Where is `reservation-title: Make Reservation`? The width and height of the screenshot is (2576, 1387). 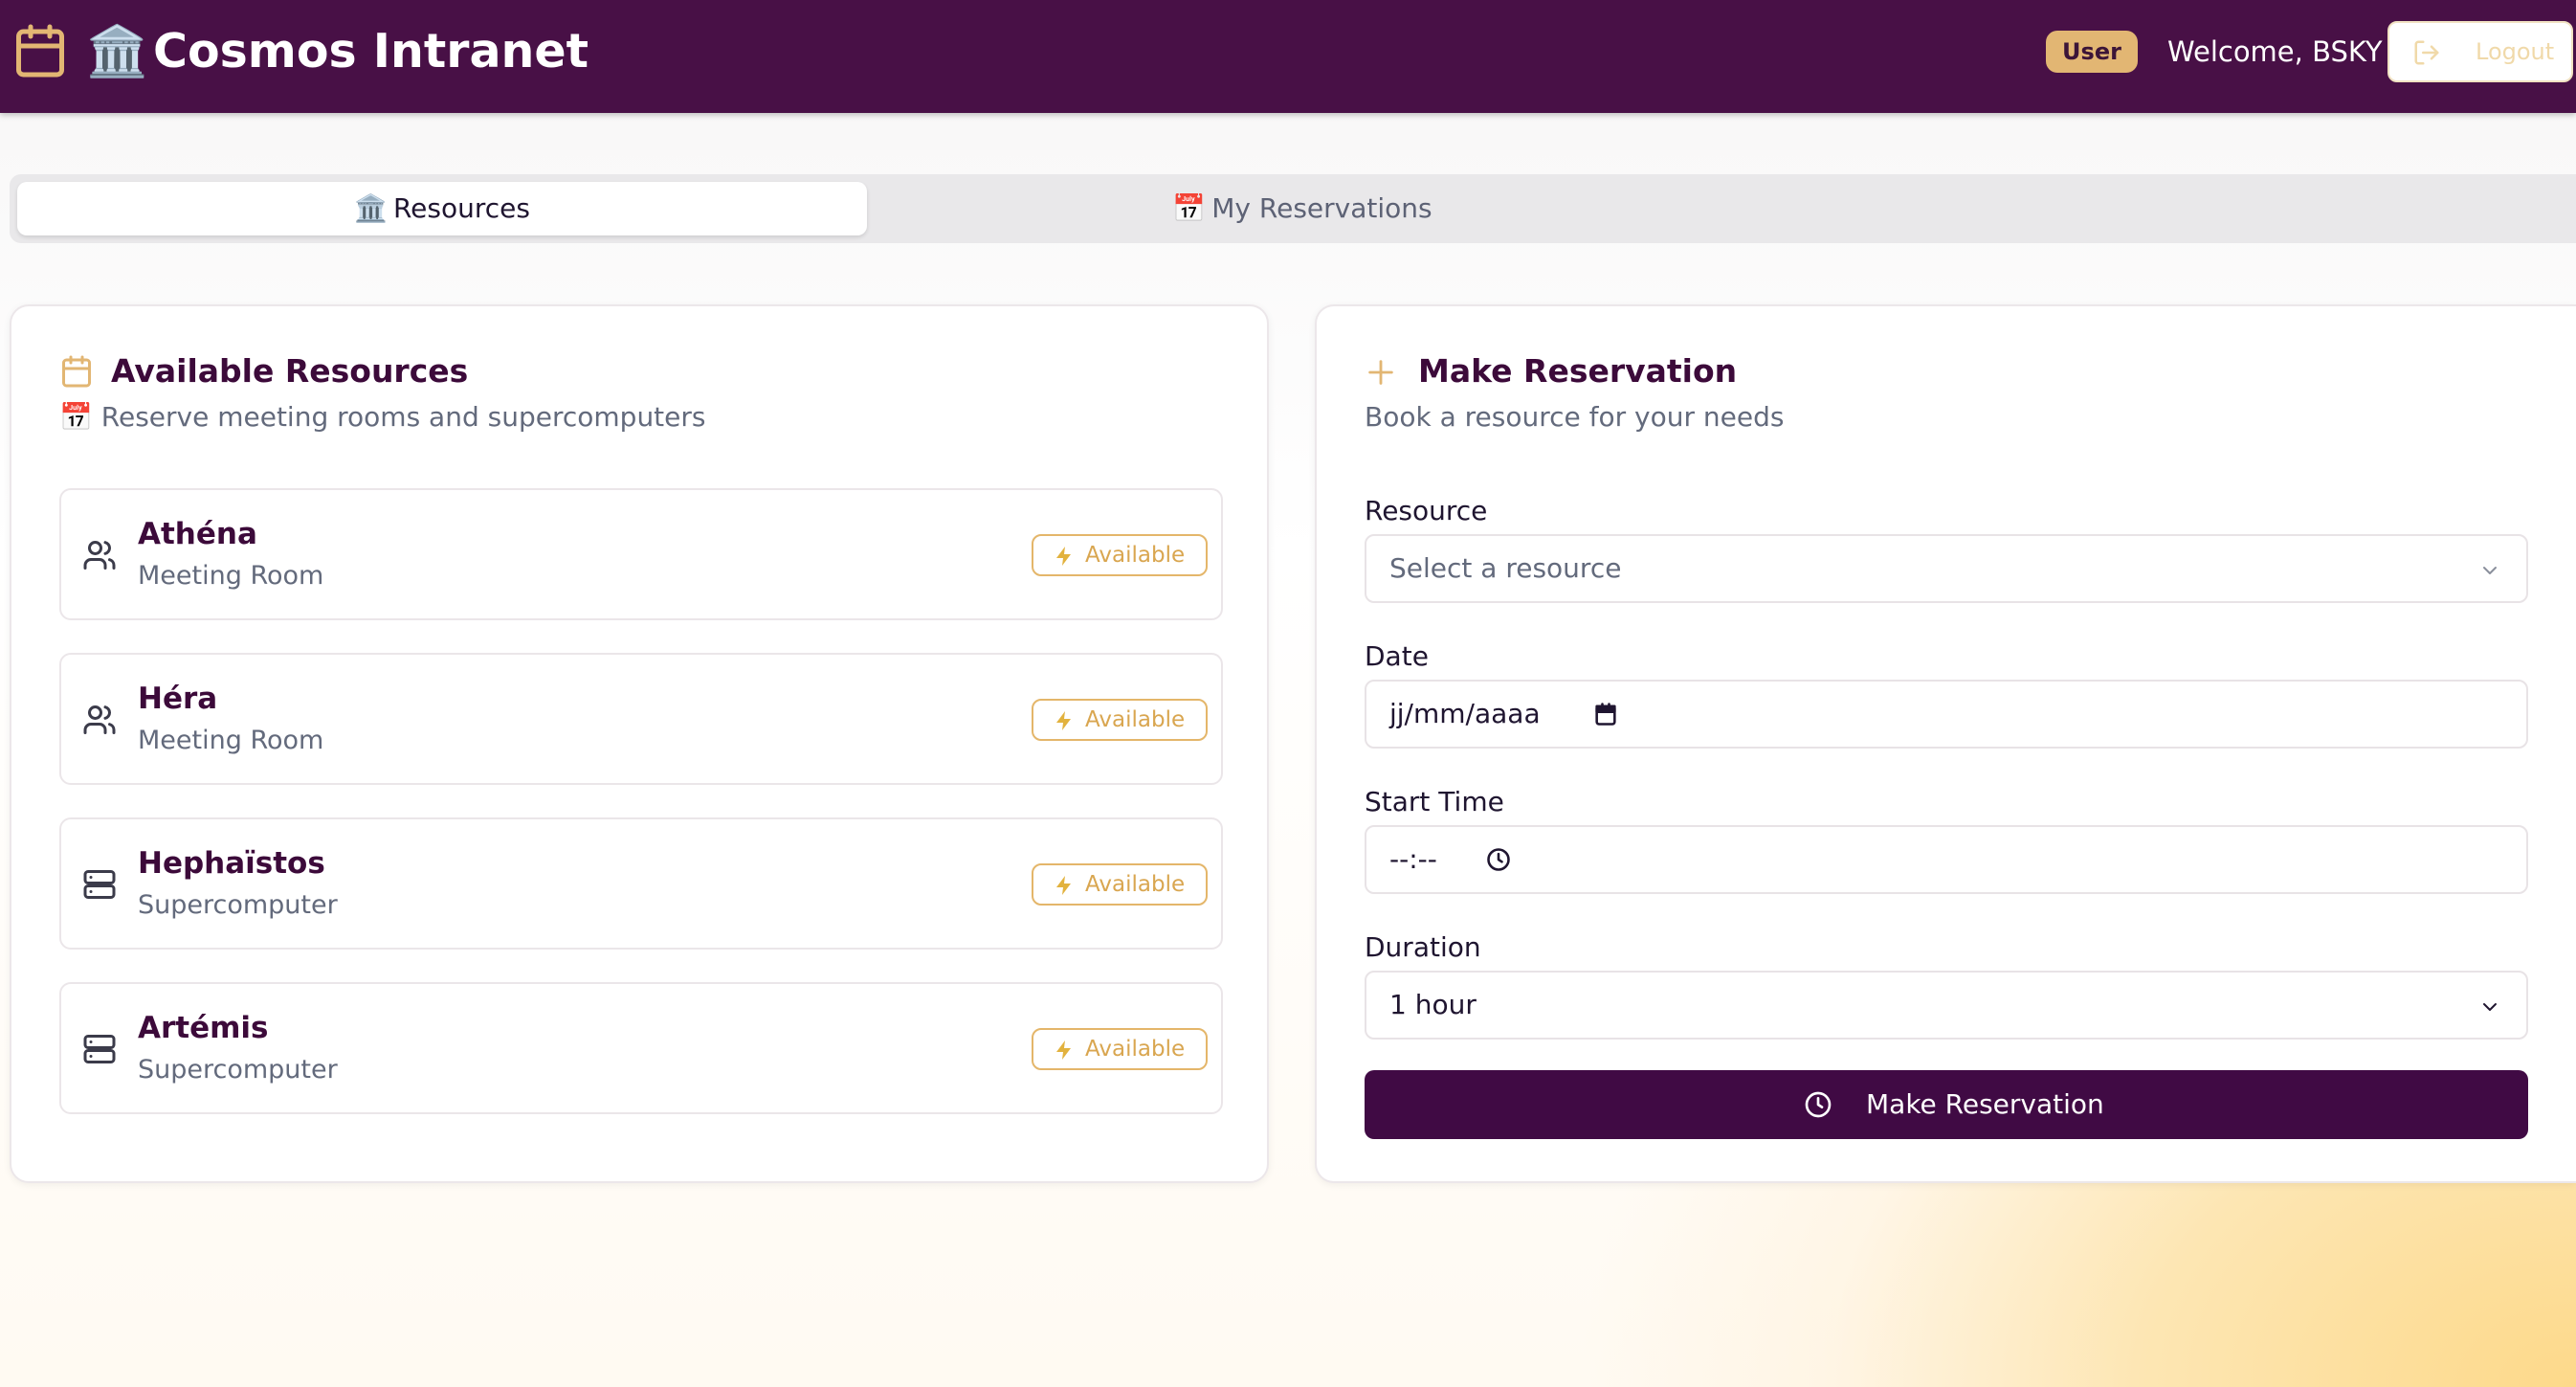
reservation-title: Make Reservation is located at coordinates (1578, 371).